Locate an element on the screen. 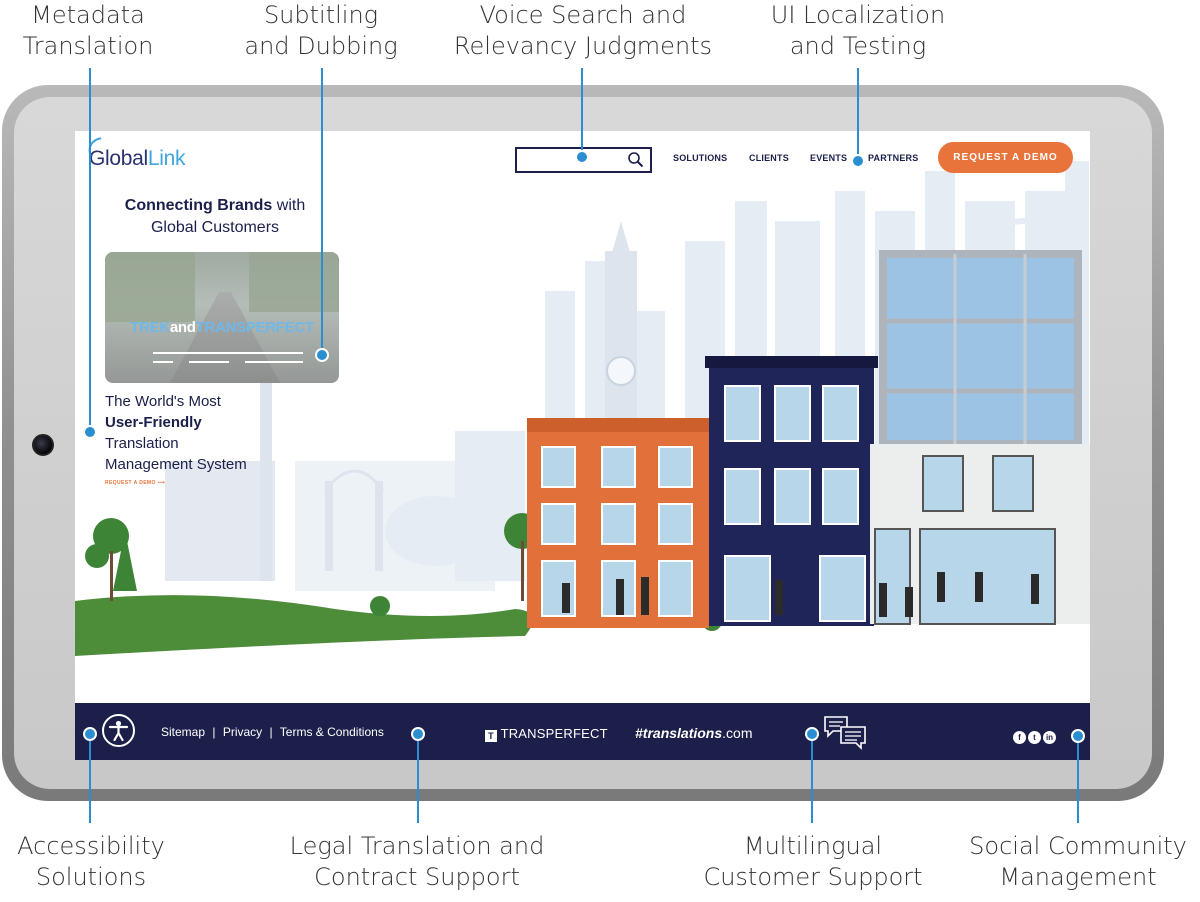 This screenshot has width=1200, height=902. callout-line: Legal Translation and is located at coordinates (417, 846).